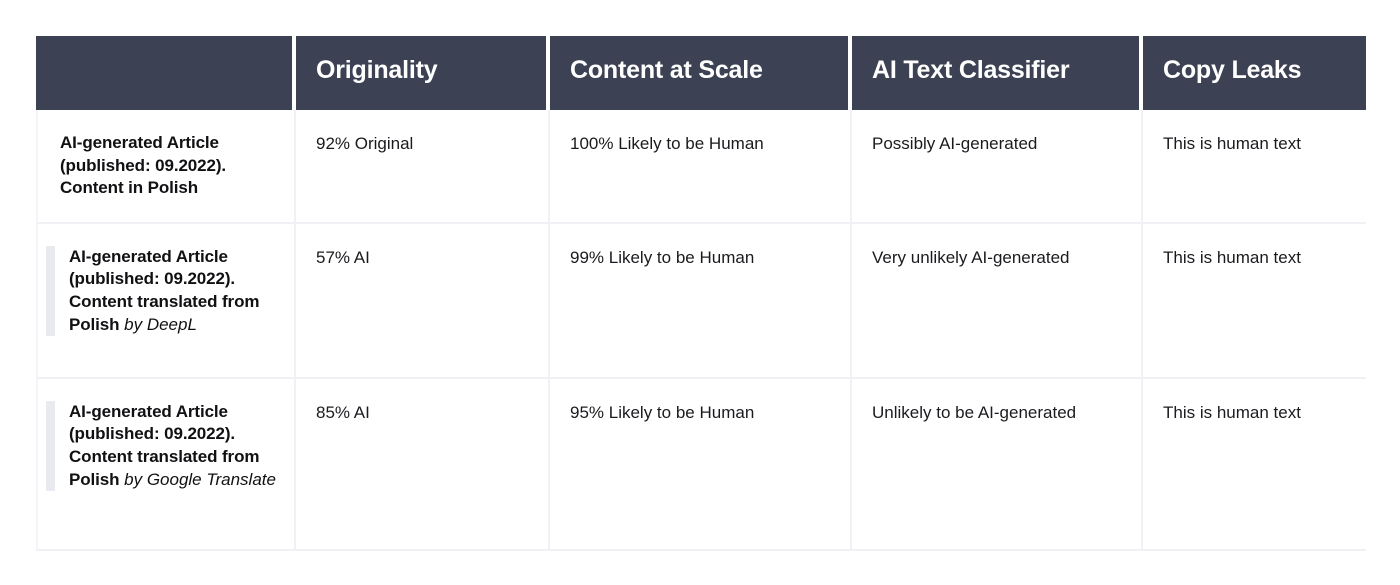 Image resolution: width=1400 pixels, height=585 pixels. Describe the element at coordinates (997, 167) in the screenshot. I see `cell-ai-text-classifier: Possibly AI-generated` at that location.